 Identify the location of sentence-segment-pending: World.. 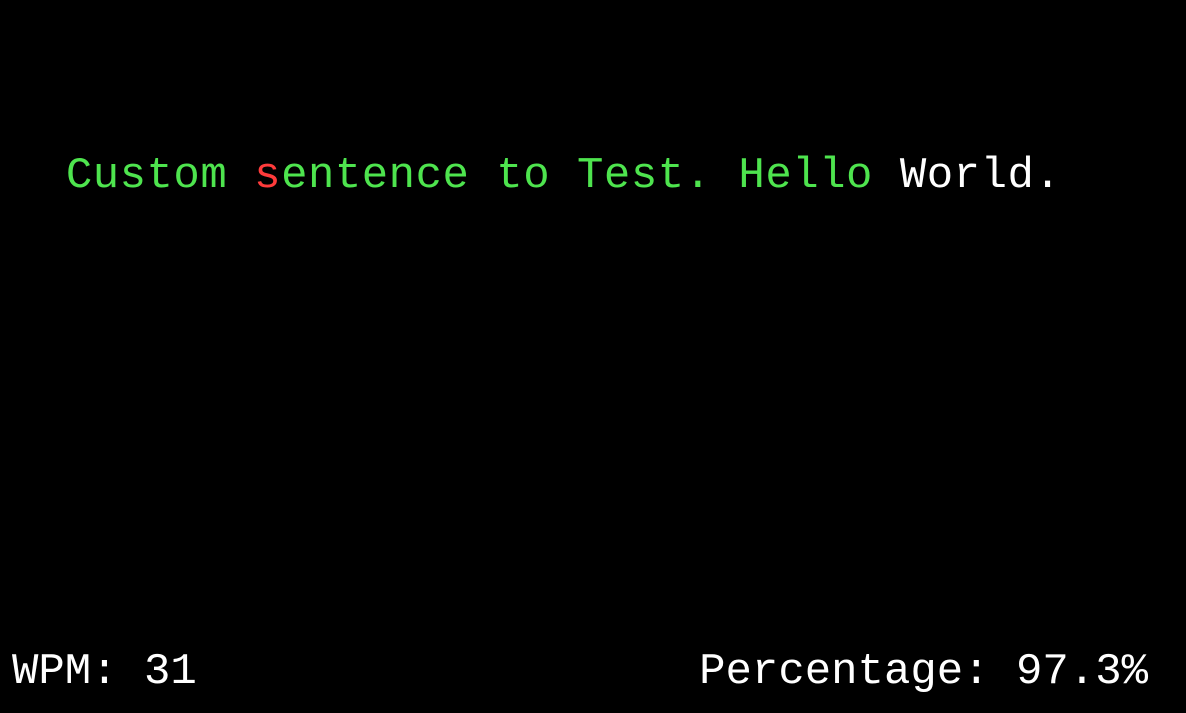
(980, 176).